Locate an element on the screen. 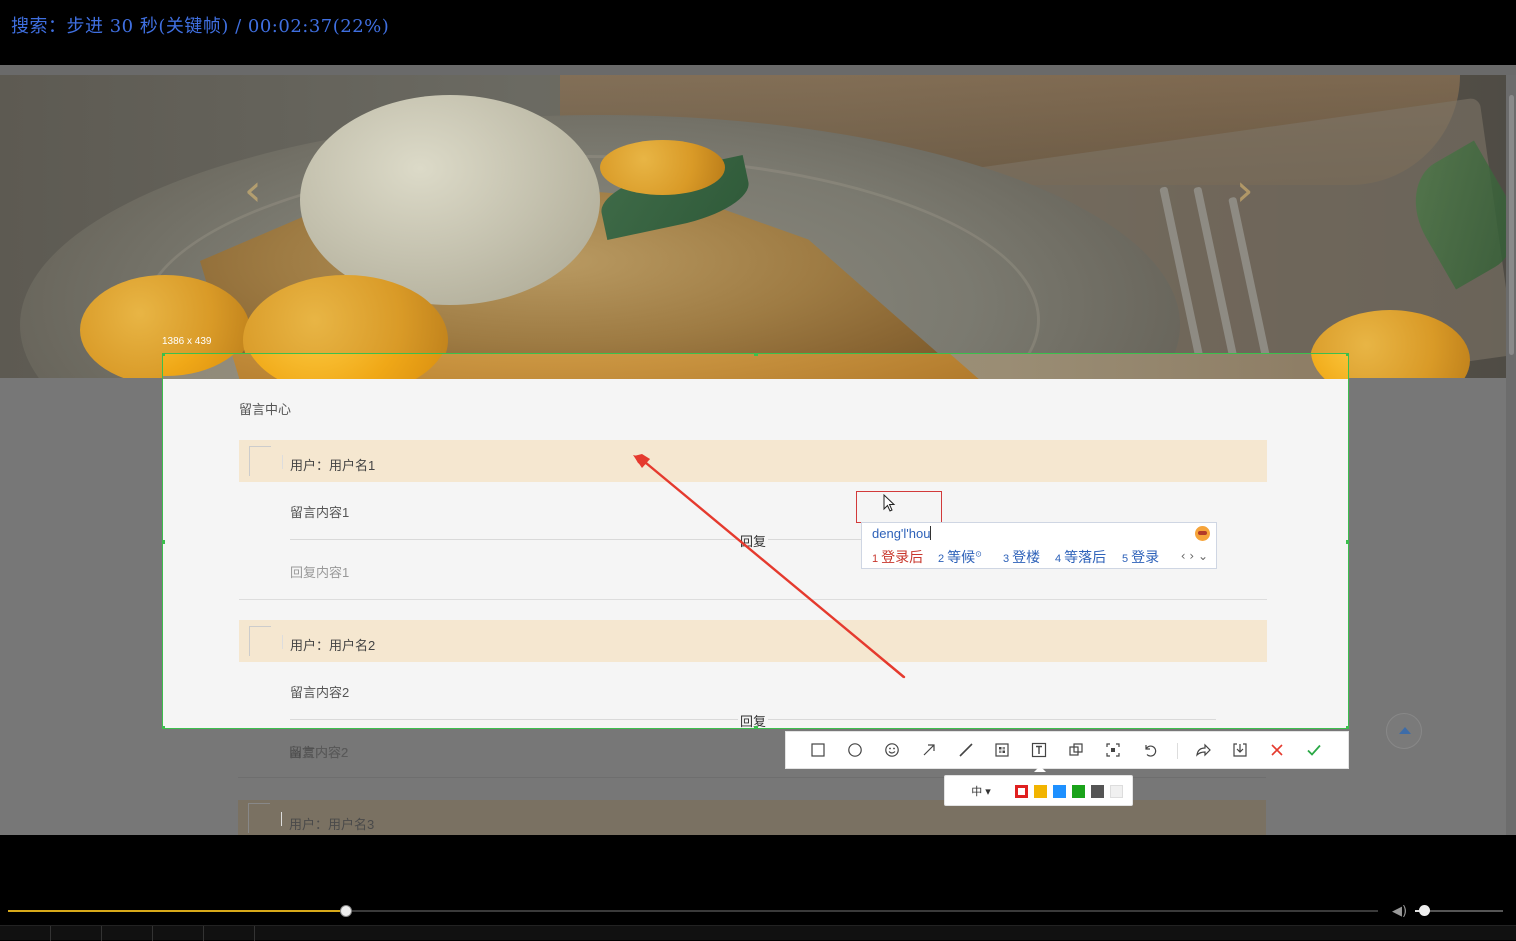 The width and height of the screenshot is (1516, 941). color-swatch-yellow is located at coordinates (1040, 791).